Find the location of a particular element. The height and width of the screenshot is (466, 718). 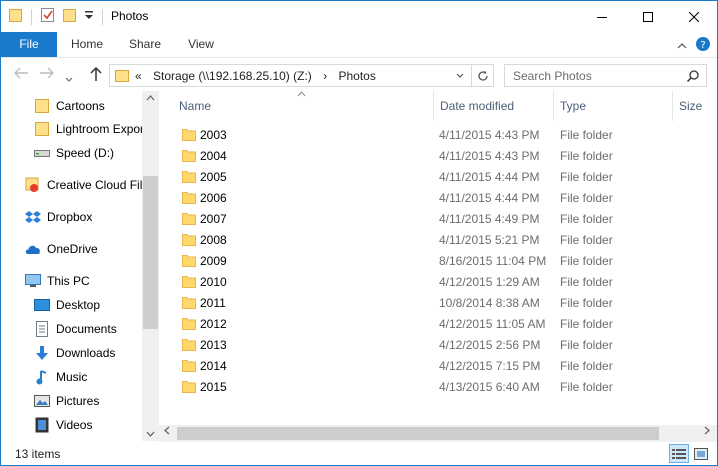

forward-arrow-icon is located at coordinates (47, 75).